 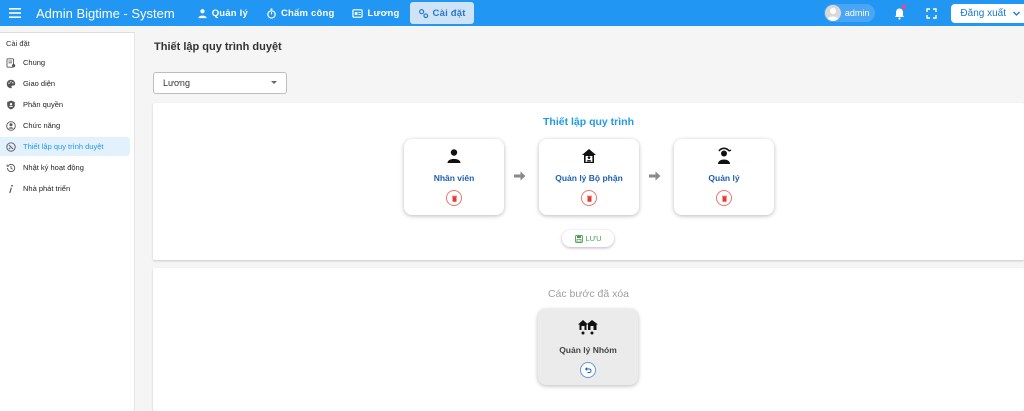 I want to click on nav-item-quan-ly: Quản lý, so click(x=222, y=13).